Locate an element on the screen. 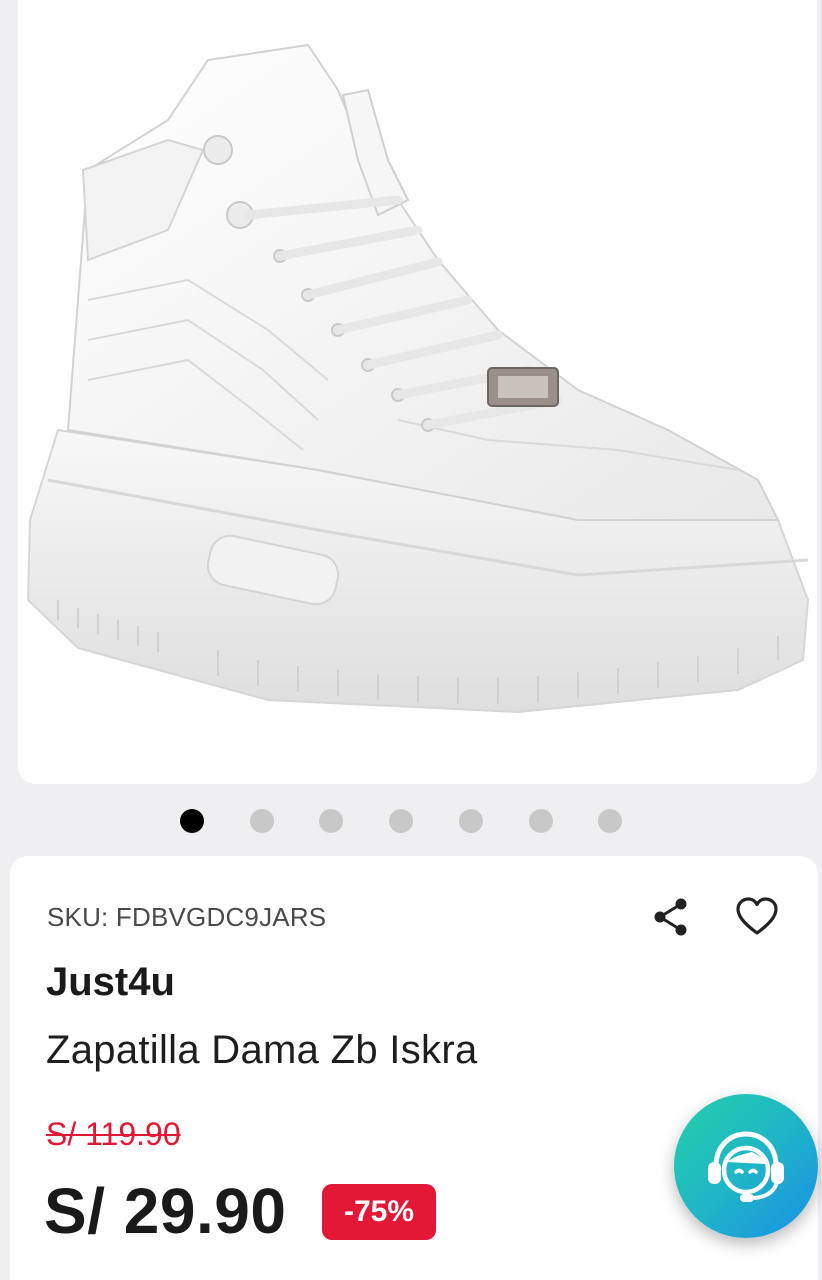 This screenshot has height=1280, width=822. favorite-button is located at coordinates (757, 917).